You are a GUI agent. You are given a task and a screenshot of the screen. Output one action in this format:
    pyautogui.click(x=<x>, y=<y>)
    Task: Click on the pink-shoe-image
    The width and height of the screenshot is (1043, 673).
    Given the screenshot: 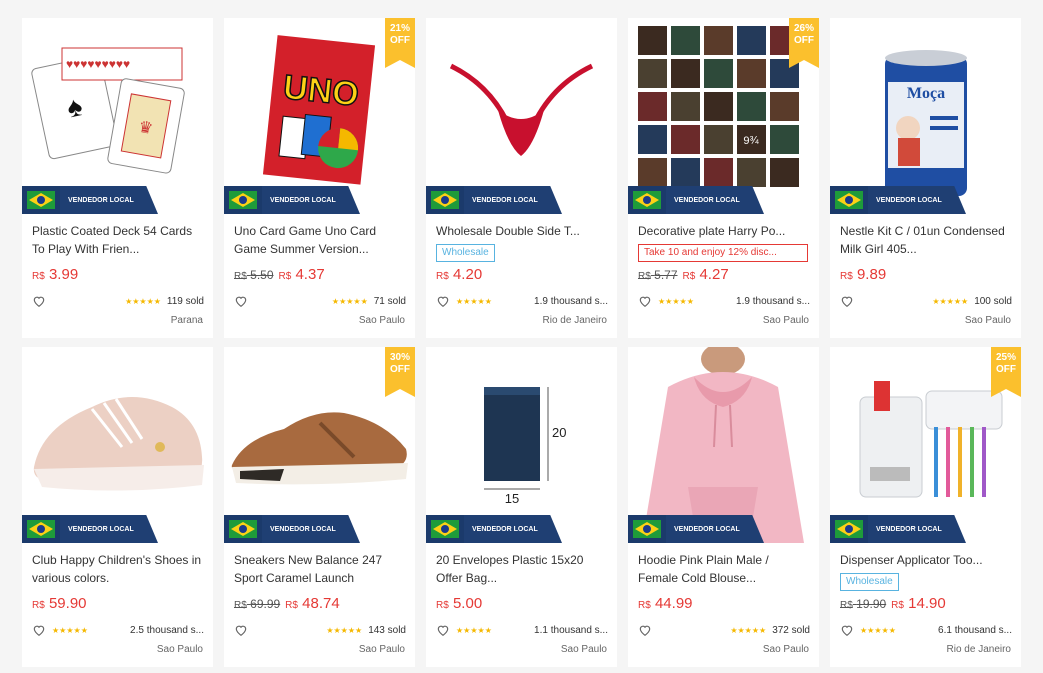 What is the action you would take?
    pyautogui.click(x=118, y=444)
    